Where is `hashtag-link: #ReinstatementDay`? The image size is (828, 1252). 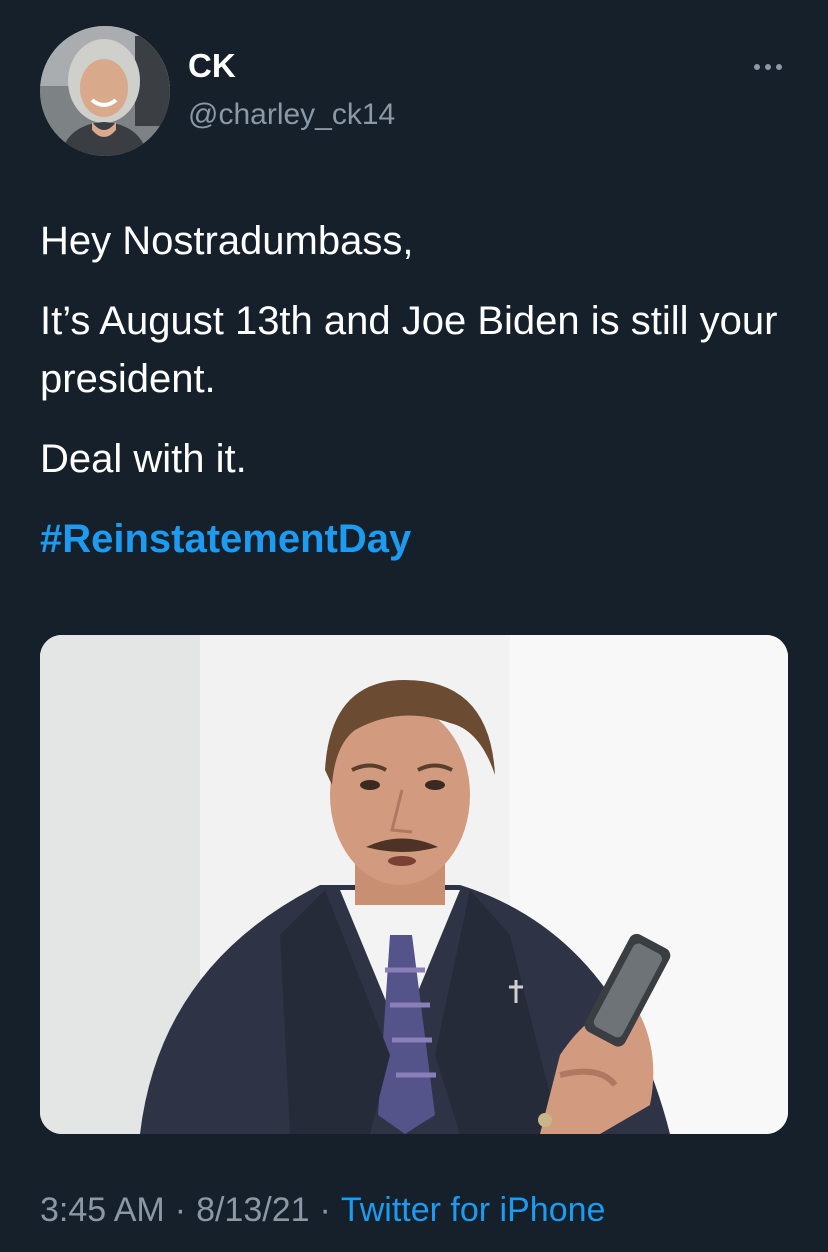 hashtag-link: #ReinstatementDay is located at coordinates (225, 539).